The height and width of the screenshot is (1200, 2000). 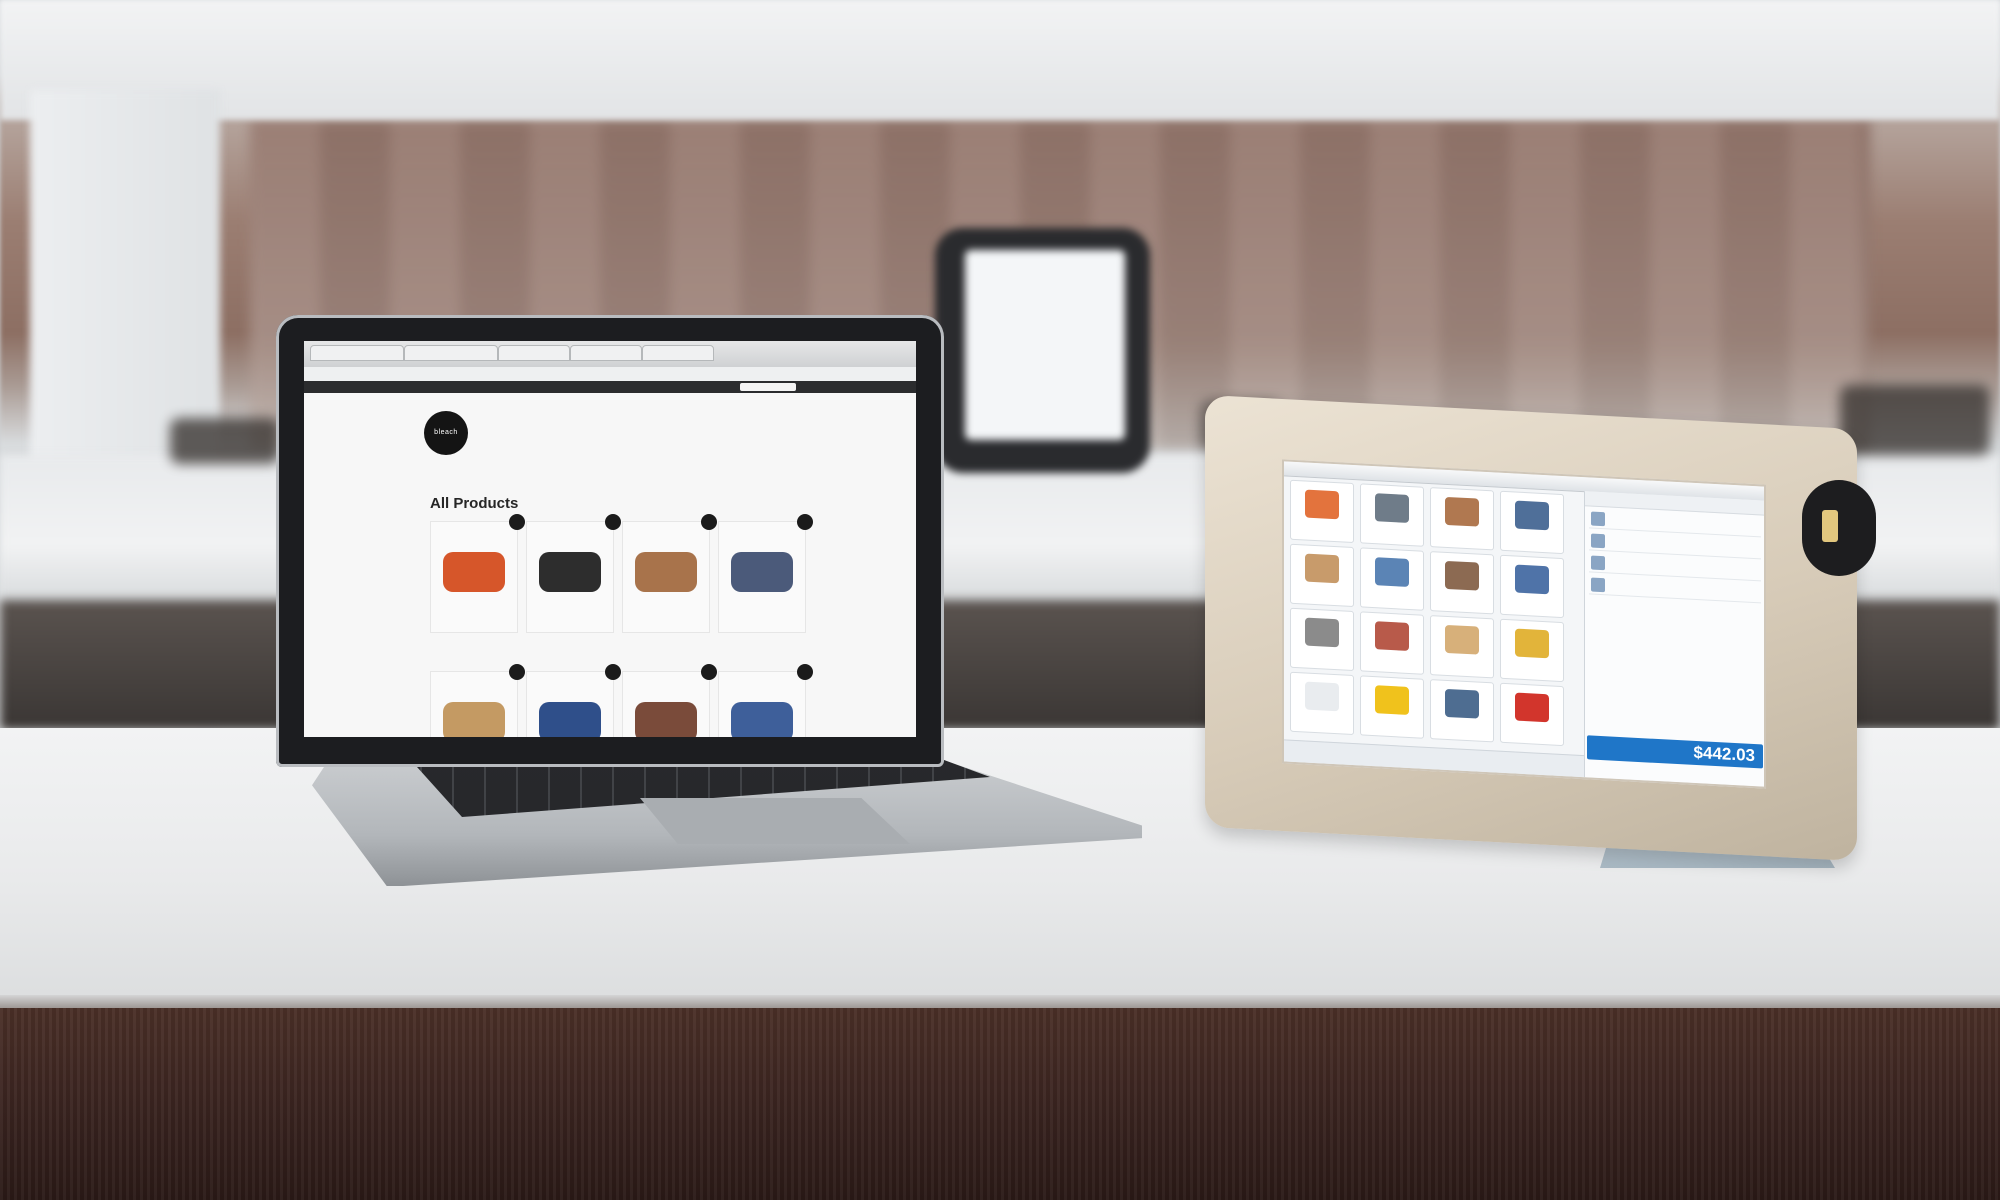 I want to click on background-tablet, so click(x=1042, y=350).